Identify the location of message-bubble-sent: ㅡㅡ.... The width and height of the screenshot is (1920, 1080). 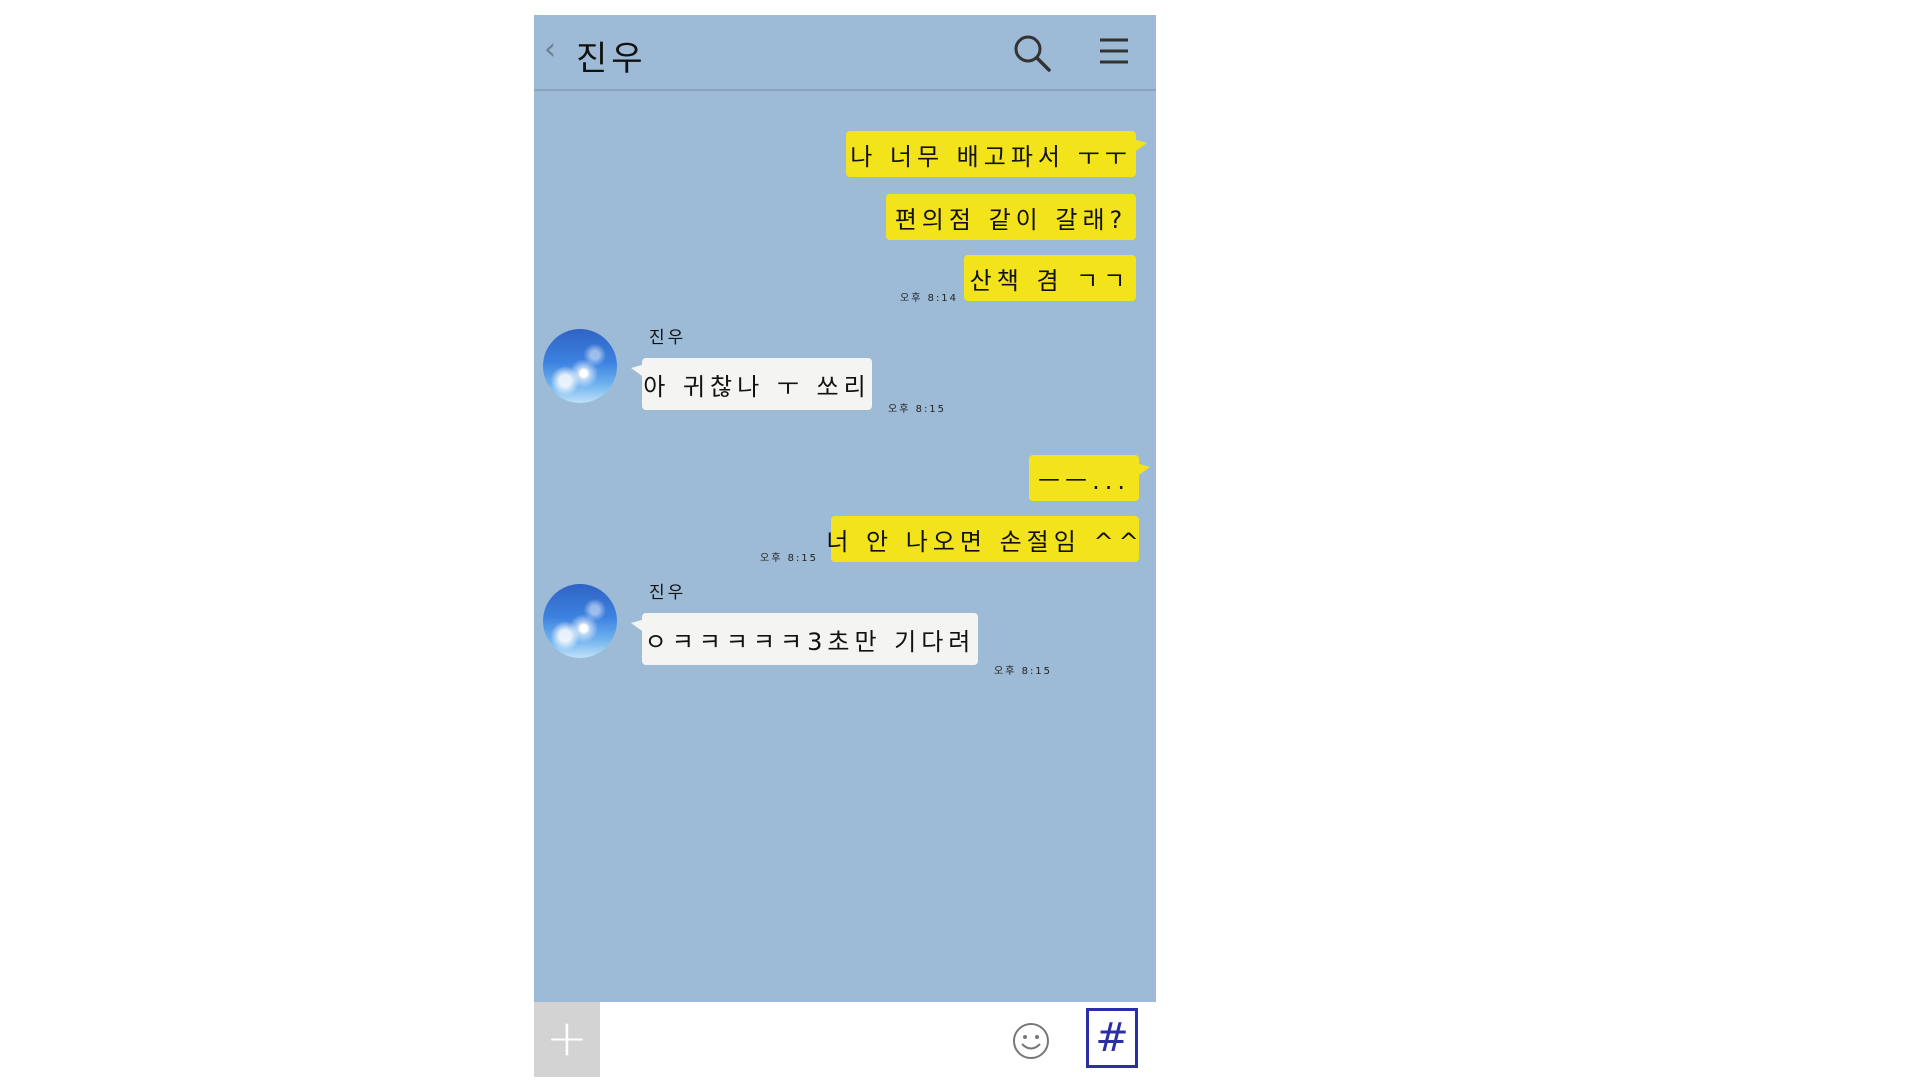
(1089, 478).